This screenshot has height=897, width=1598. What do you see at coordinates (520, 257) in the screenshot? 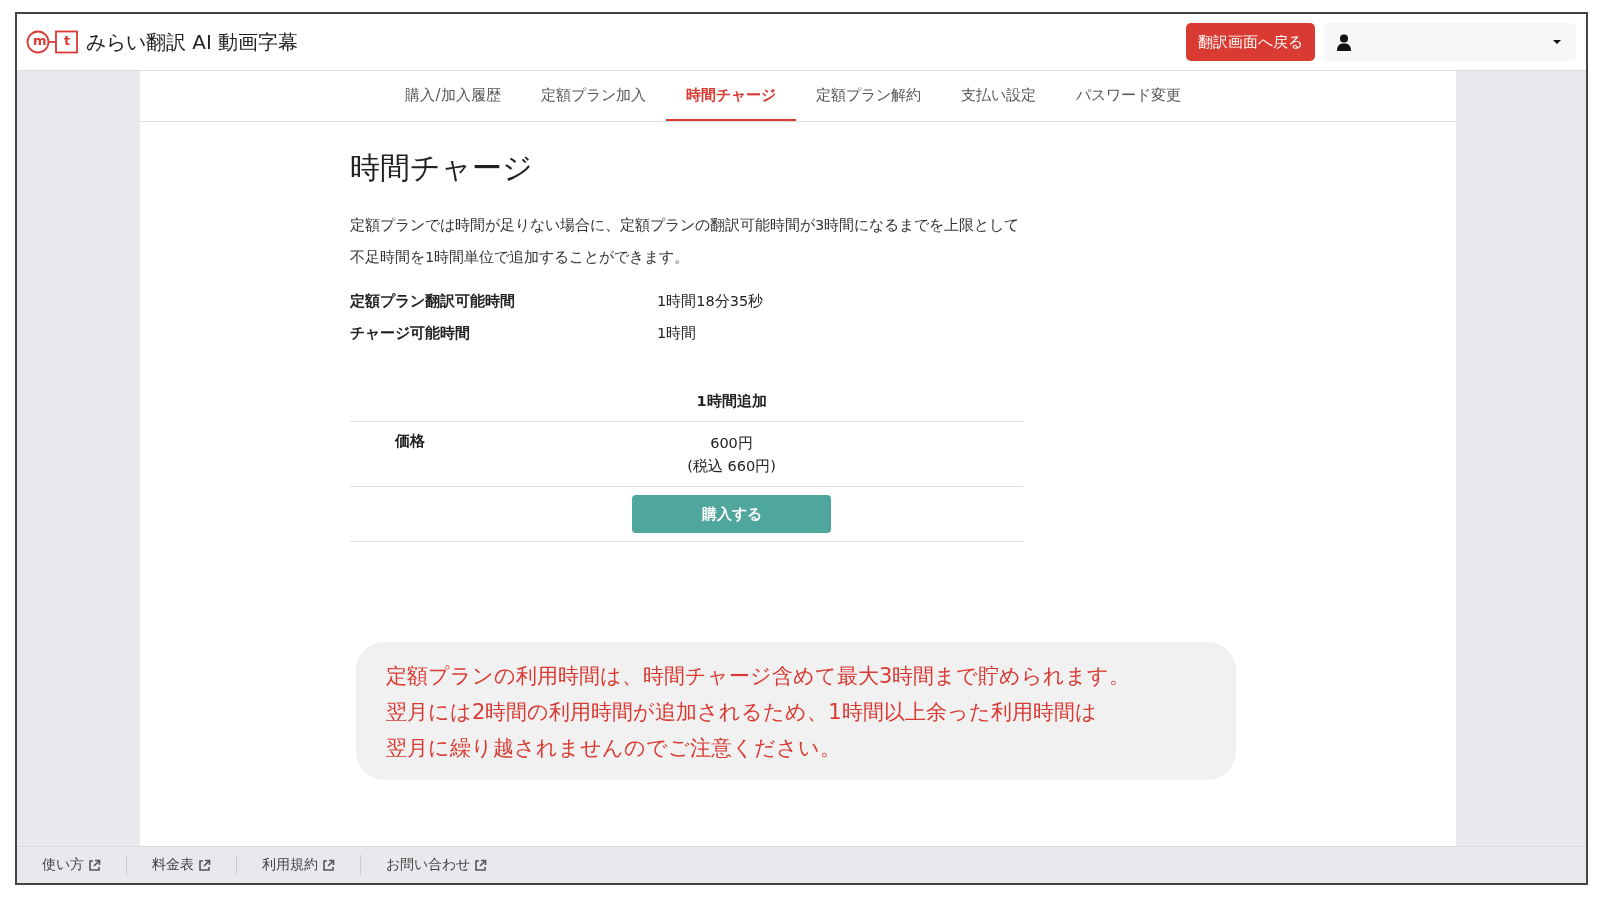
I see `description-text: 不足時間を1時間単位で追加することができます。` at bounding box center [520, 257].